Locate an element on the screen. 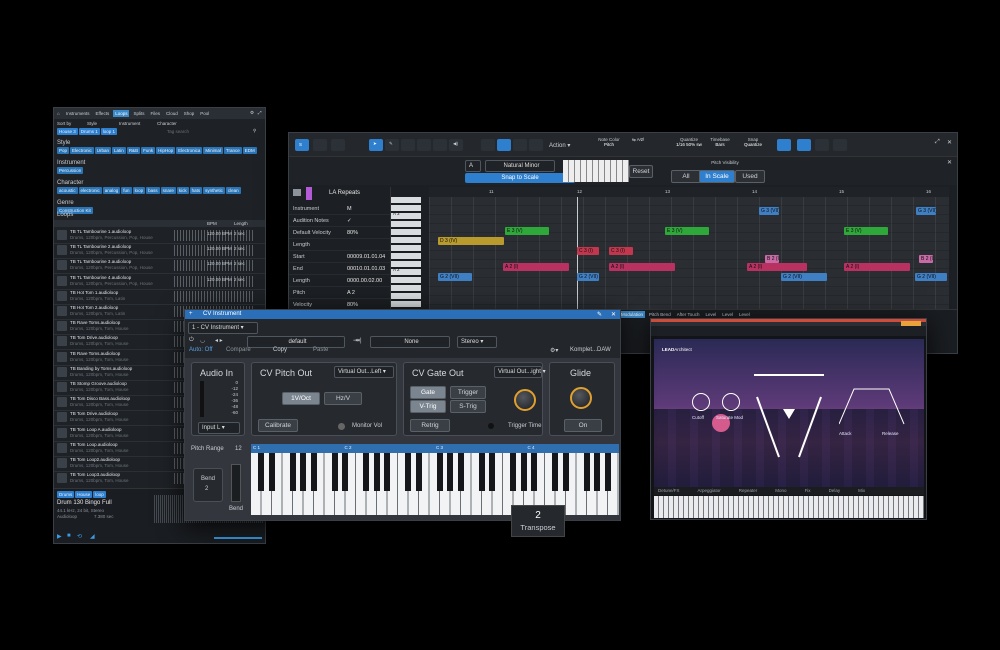 The width and height of the screenshot is (1000, 650). loop-icon: ⟲ is located at coordinates (79, 536).